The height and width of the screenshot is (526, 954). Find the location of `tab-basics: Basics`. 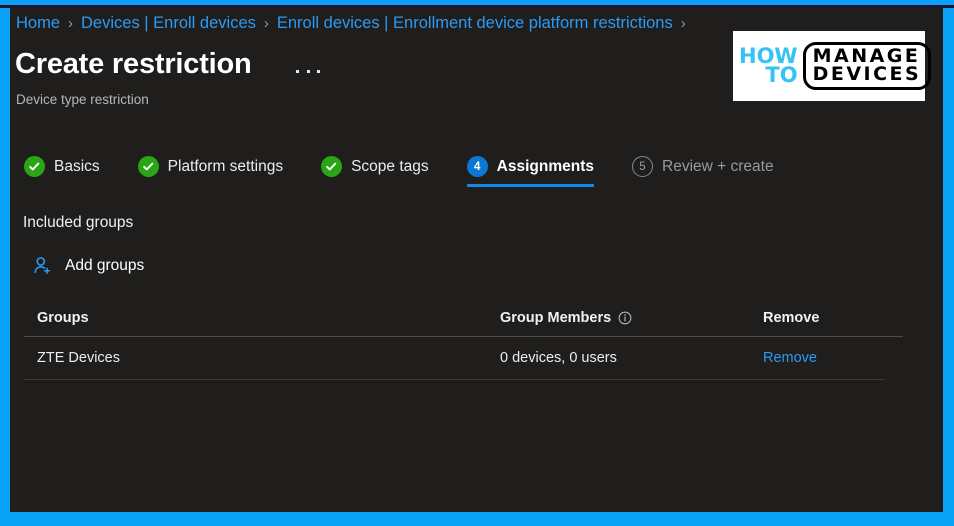

tab-basics: Basics is located at coordinates (62, 171).